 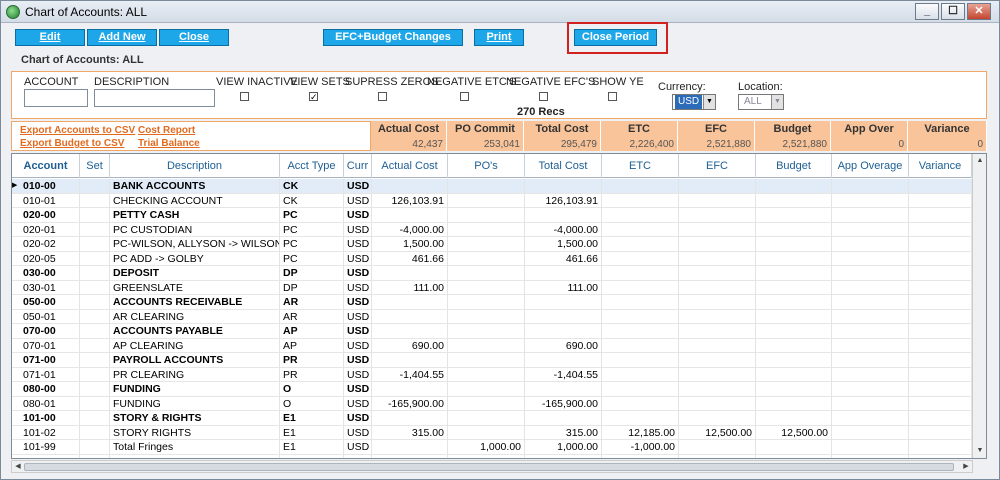 I want to click on cell-total: 1,000.00, so click(x=563, y=447).